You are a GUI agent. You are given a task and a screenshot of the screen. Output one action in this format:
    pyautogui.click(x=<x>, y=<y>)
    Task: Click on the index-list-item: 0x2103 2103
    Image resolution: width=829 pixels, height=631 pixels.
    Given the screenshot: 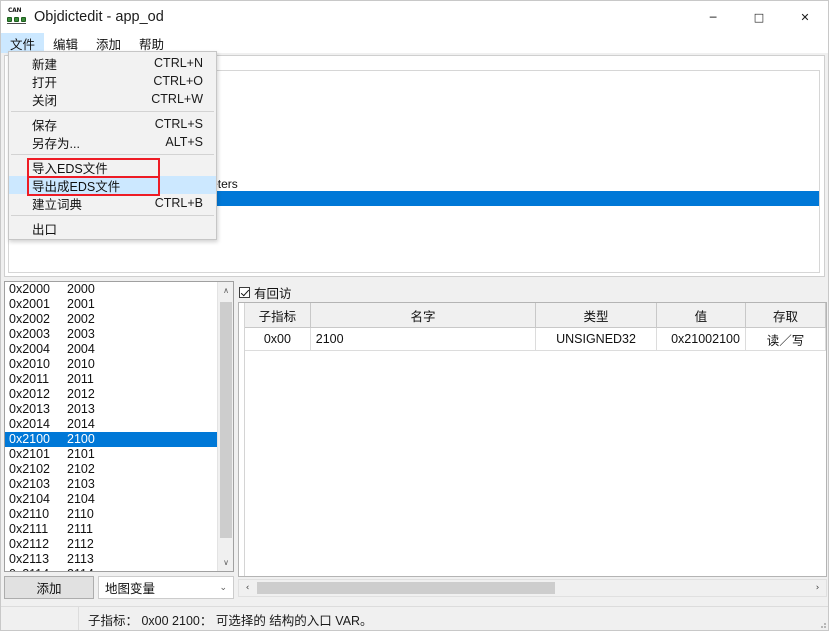 What is the action you would take?
    pyautogui.click(x=111, y=484)
    